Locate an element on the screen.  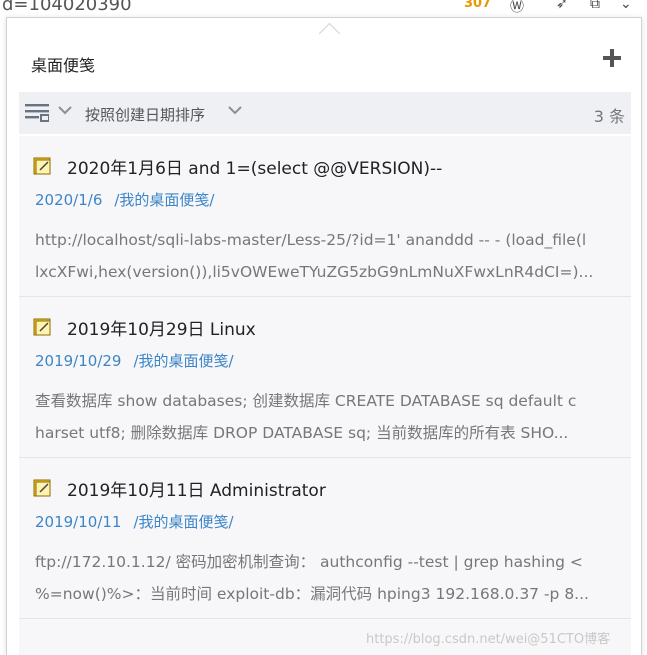
view-chevron-down-icon is located at coordinates (65, 112).